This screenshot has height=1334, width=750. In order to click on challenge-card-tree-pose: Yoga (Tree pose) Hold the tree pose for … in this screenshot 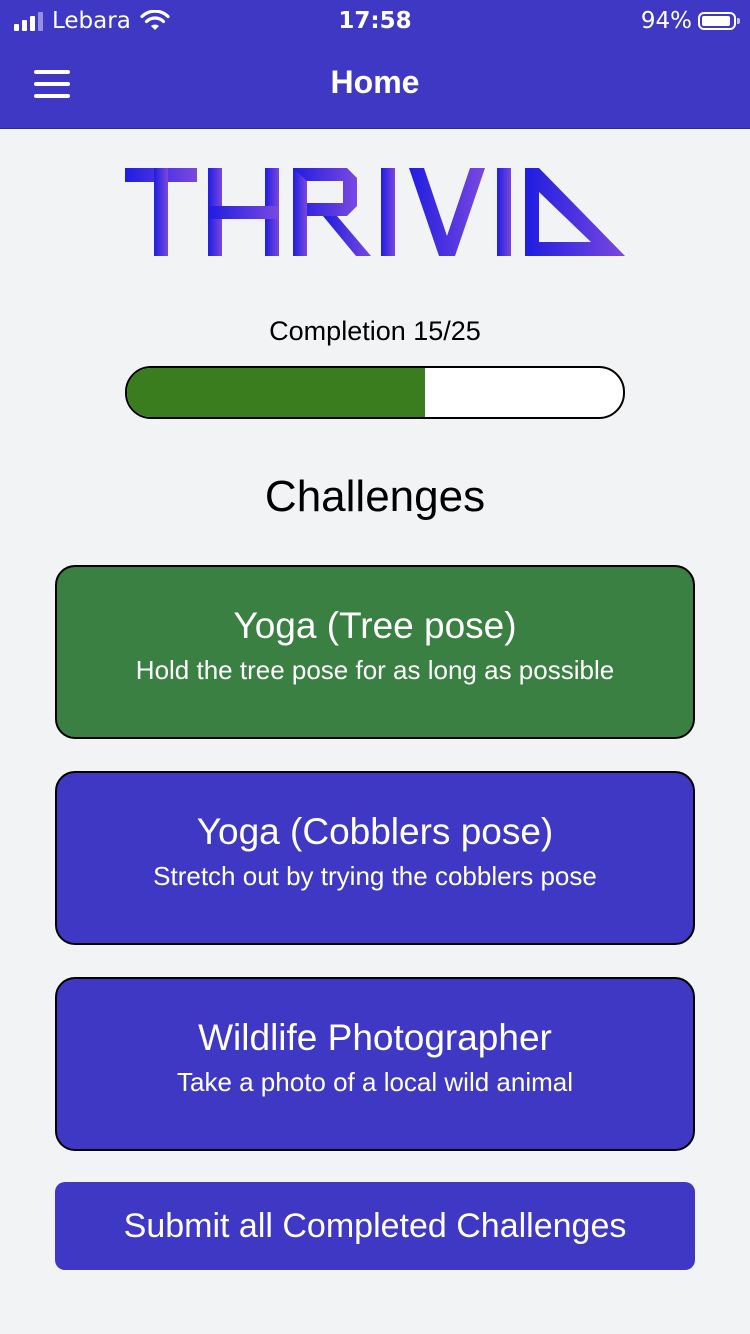, I will do `click(375, 652)`.